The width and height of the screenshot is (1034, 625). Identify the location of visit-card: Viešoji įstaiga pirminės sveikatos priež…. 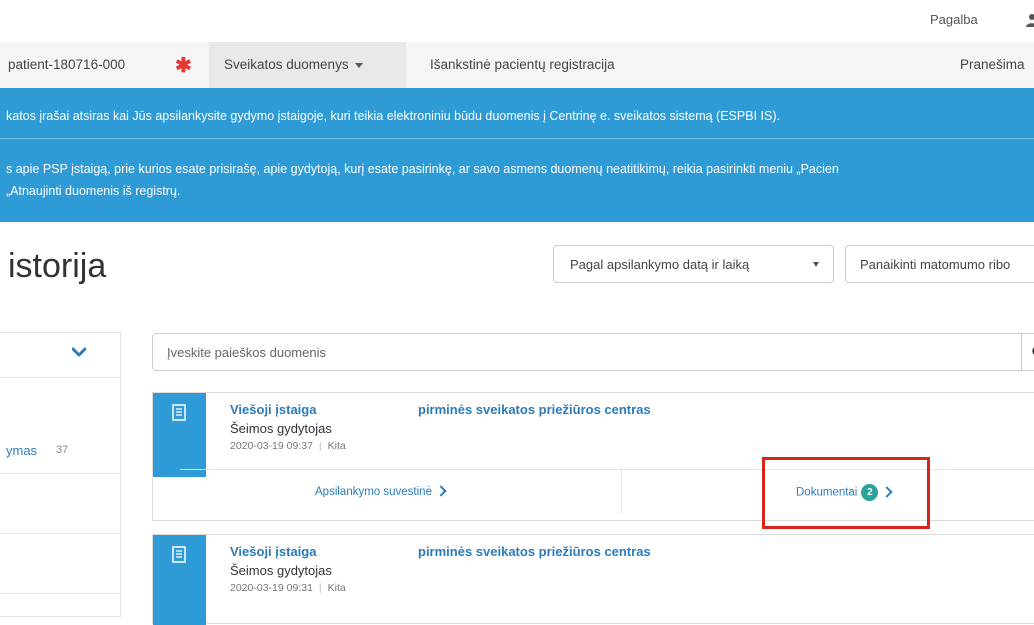
(593, 579).